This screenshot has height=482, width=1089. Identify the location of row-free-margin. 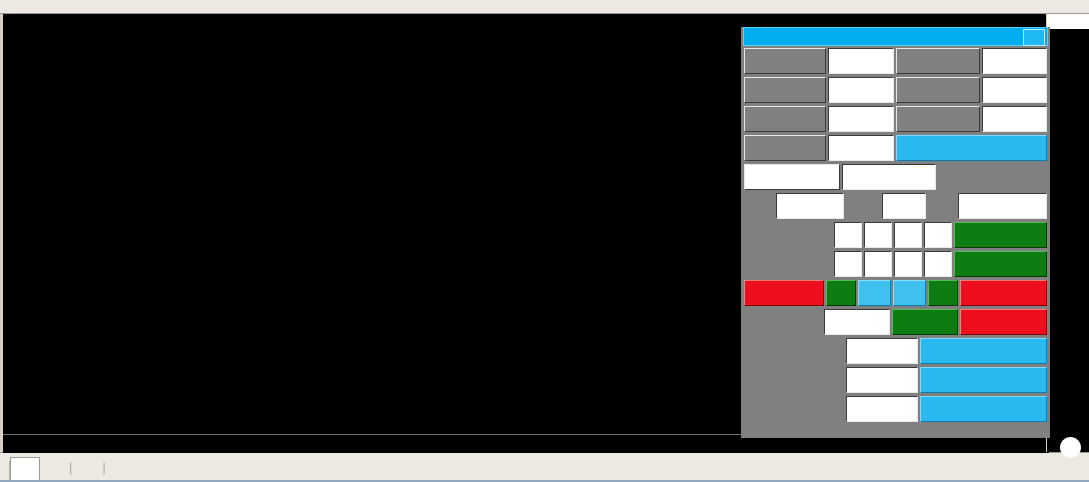
(895, 90).